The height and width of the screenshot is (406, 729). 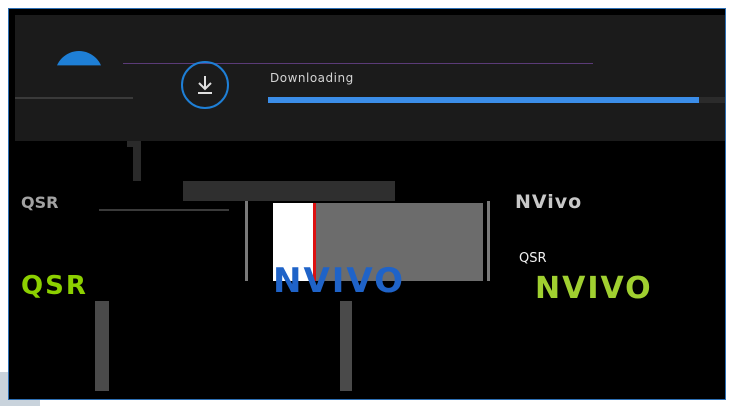 What do you see at coordinates (205, 85) in the screenshot?
I see `download-icon` at bounding box center [205, 85].